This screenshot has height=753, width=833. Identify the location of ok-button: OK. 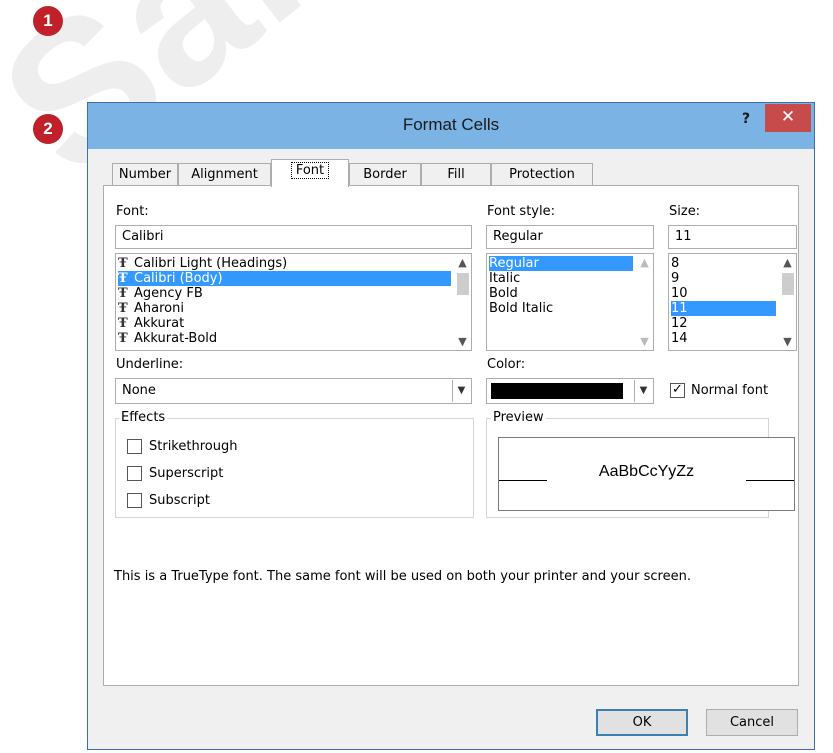
(642, 722).